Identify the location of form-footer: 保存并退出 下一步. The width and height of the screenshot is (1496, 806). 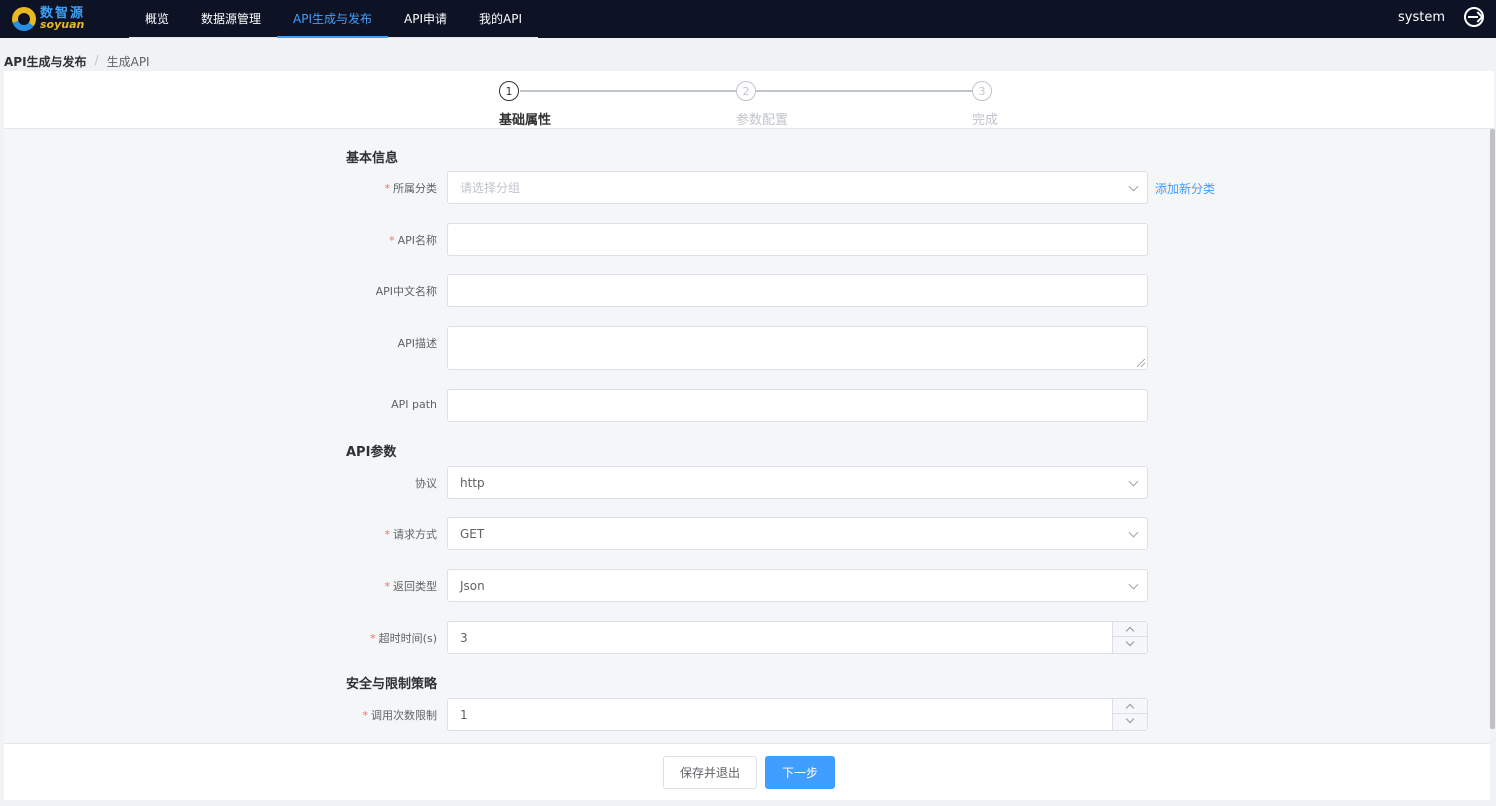
(747, 771).